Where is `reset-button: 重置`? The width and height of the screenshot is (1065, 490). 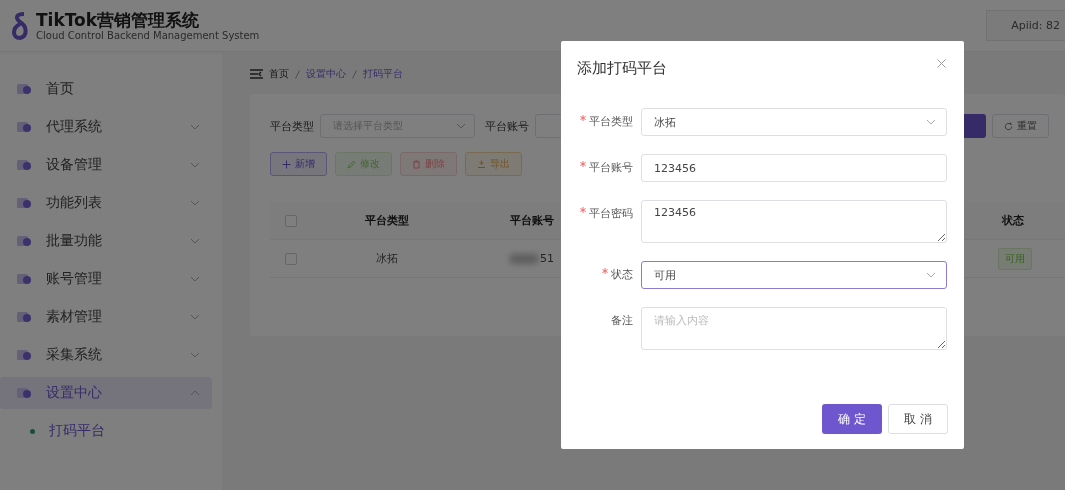 reset-button: 重置 is located at coordinates (1020, 126).